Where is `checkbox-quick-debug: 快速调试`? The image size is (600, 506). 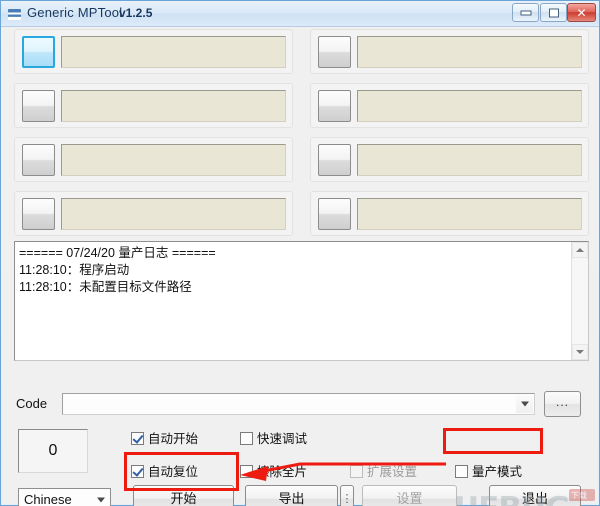 checkbox-quick-debug: 快速调试 is located at coordinates (273, 439).